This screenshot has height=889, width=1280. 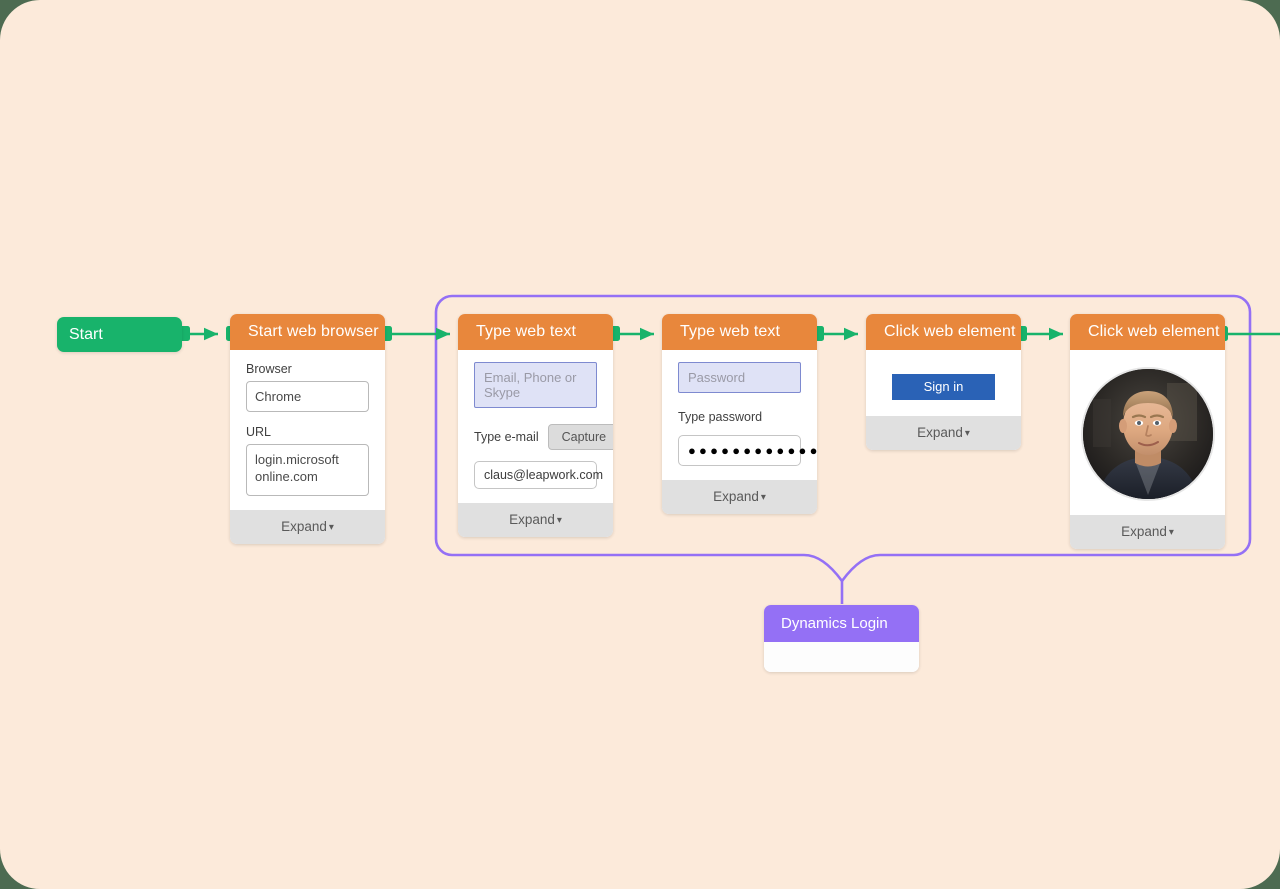 What do you see at coordinates (307, 332) in the screenshot?
I see `node-title: Start web browser` at bounding box center [307, 332].